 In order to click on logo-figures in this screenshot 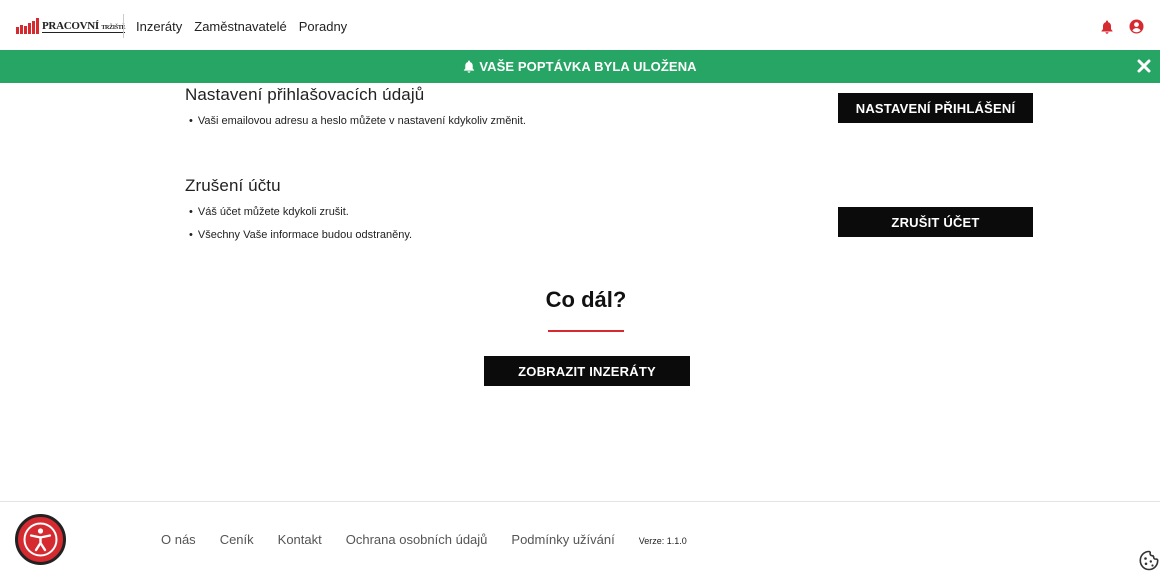, I will do `click(27, 26)`.